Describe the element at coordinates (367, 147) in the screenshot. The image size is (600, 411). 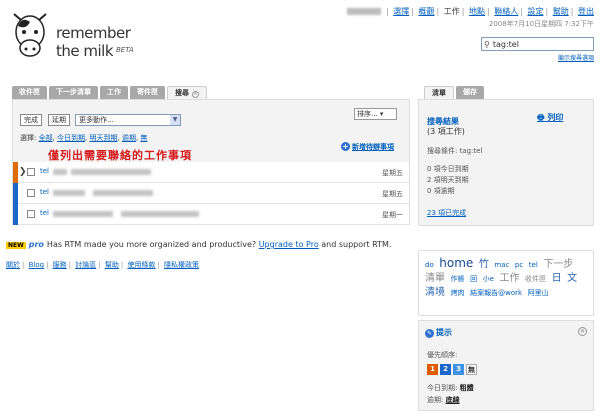
I see `add-task-link: + 新增待辦事項` at that location.